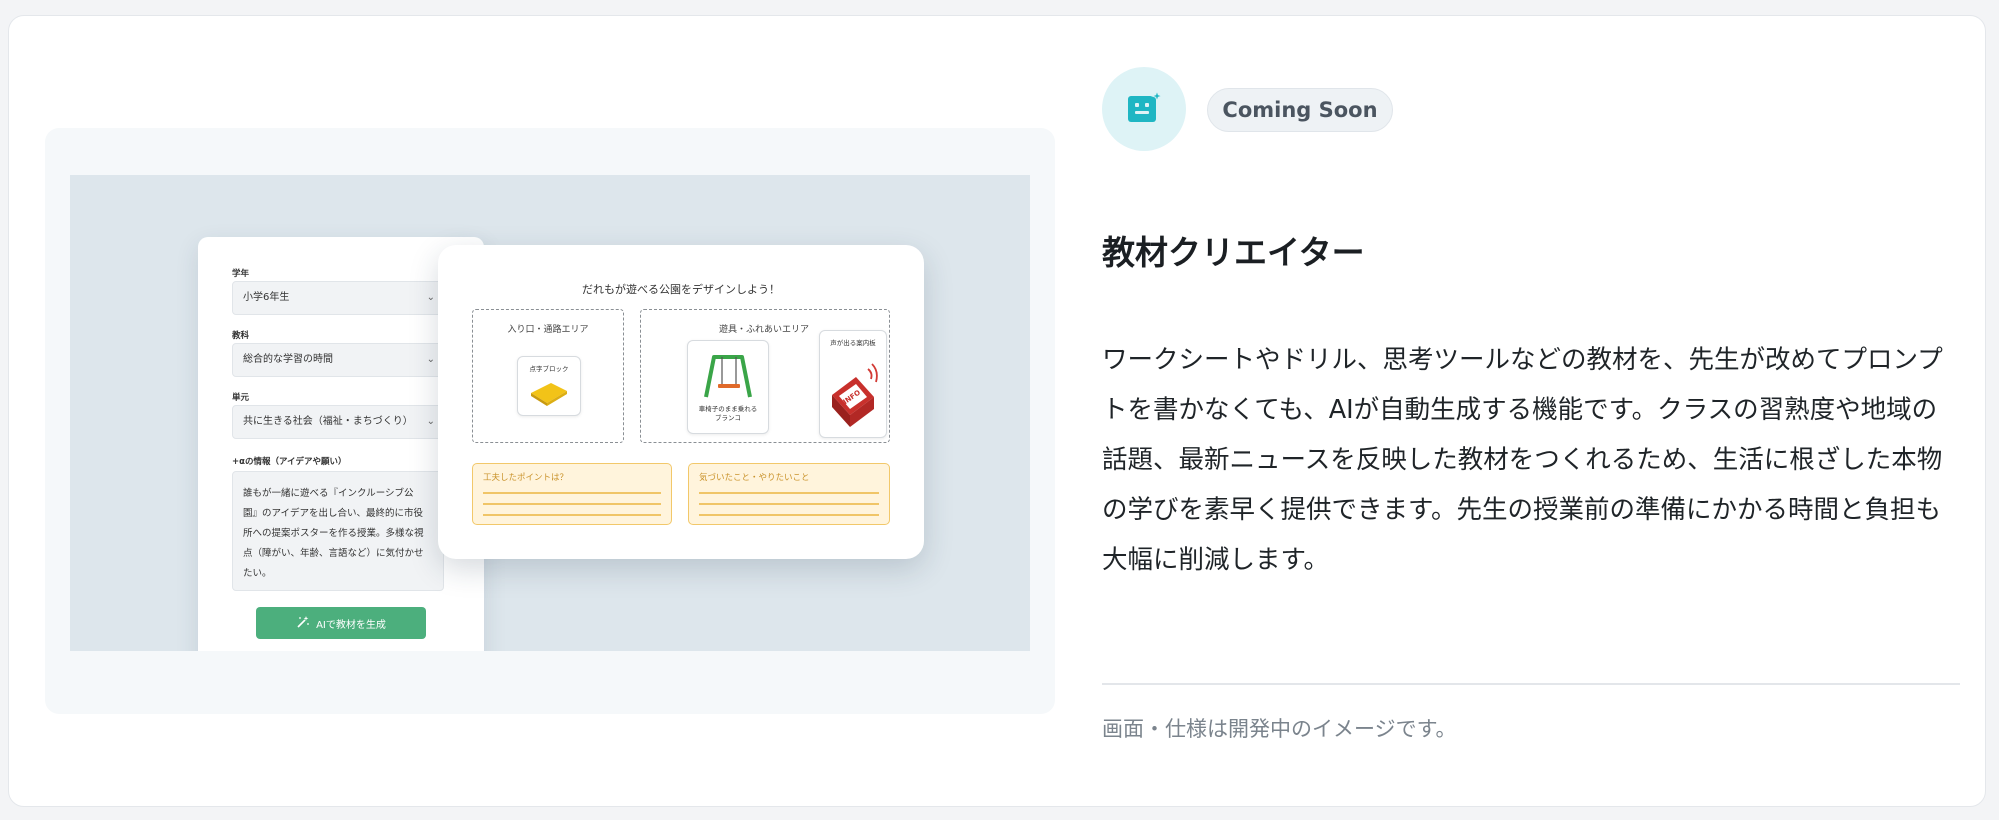  Describe the element at coordinates (241, 274) in the screenshot. I see `grade-label: 学年` at that location.